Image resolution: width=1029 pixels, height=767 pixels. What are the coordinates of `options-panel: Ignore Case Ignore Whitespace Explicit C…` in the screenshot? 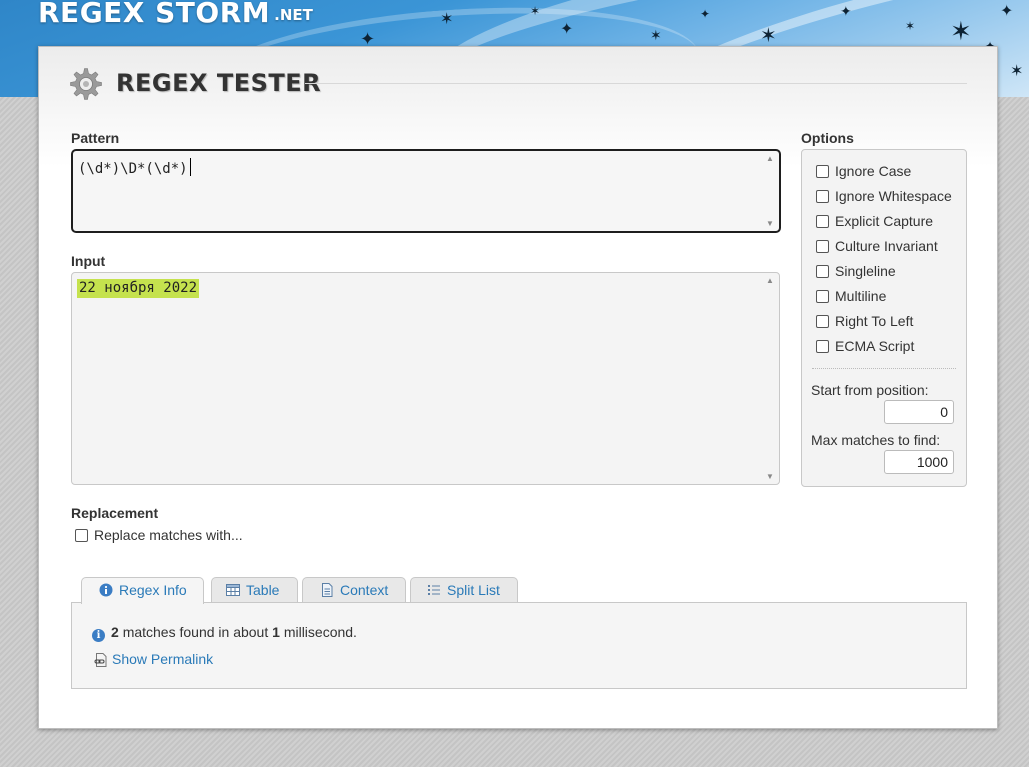 It's located at (884, 318).